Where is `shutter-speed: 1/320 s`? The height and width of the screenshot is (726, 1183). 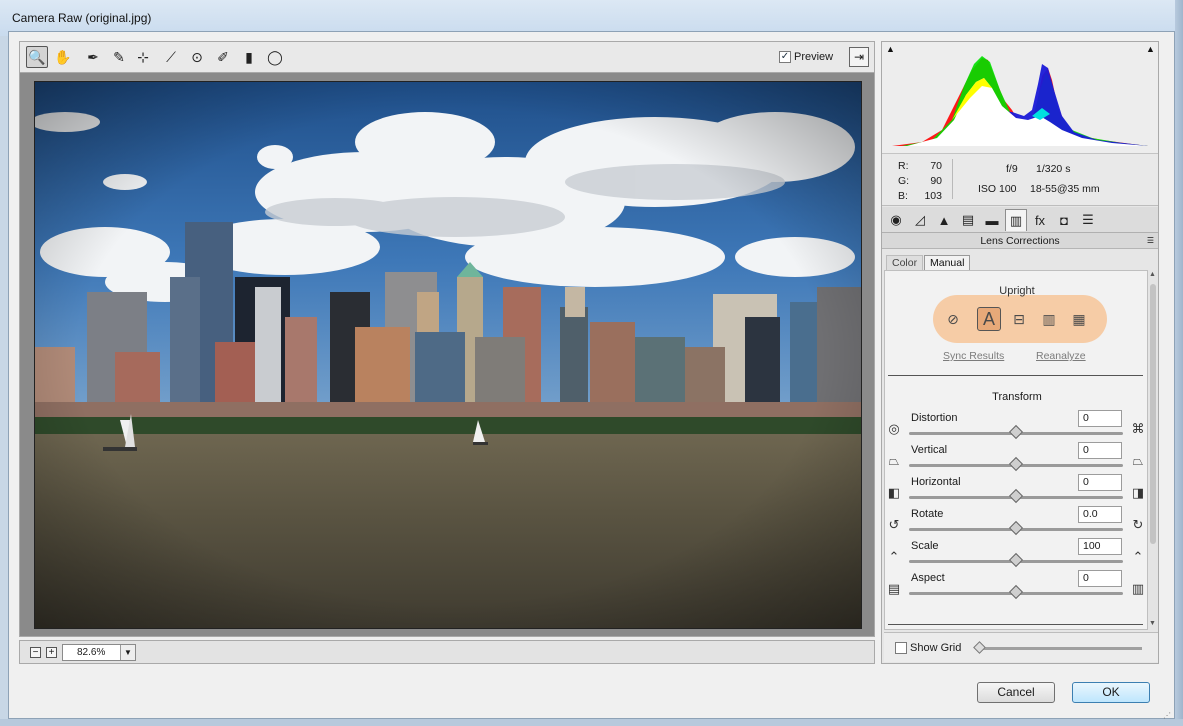 shutter-speed: 1/320 s is located at coordinates (1053, 169).